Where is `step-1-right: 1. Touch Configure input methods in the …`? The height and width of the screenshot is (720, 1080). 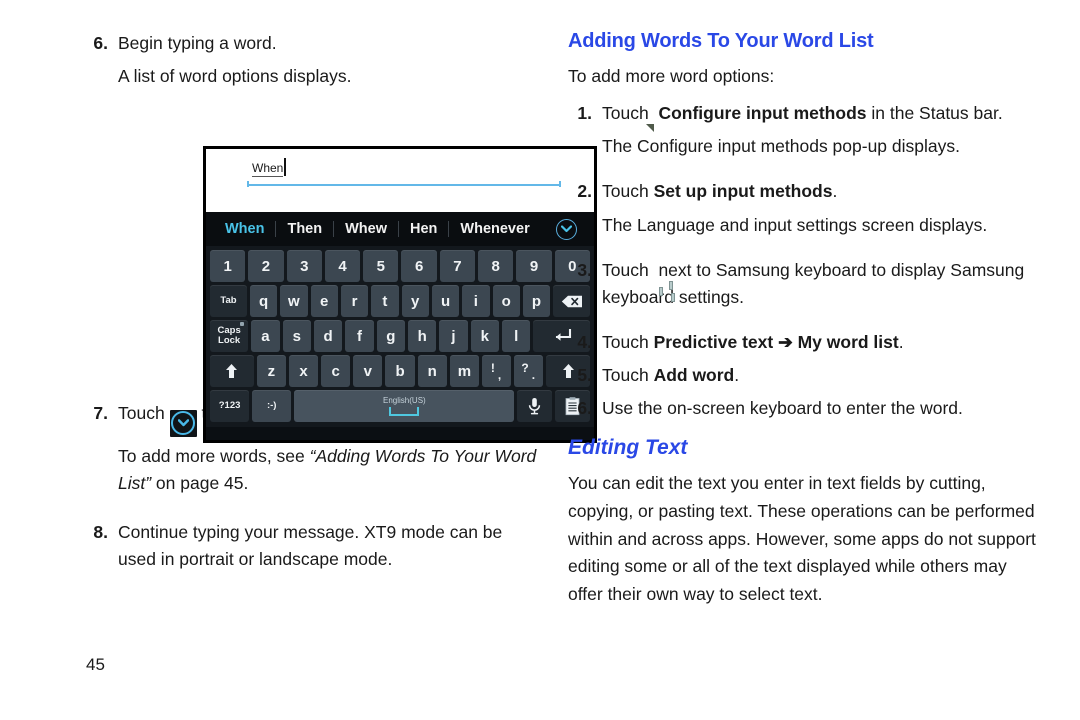
step-1-right: 1. Touch Configure input methods in the … is located at coordinates (803, 116).